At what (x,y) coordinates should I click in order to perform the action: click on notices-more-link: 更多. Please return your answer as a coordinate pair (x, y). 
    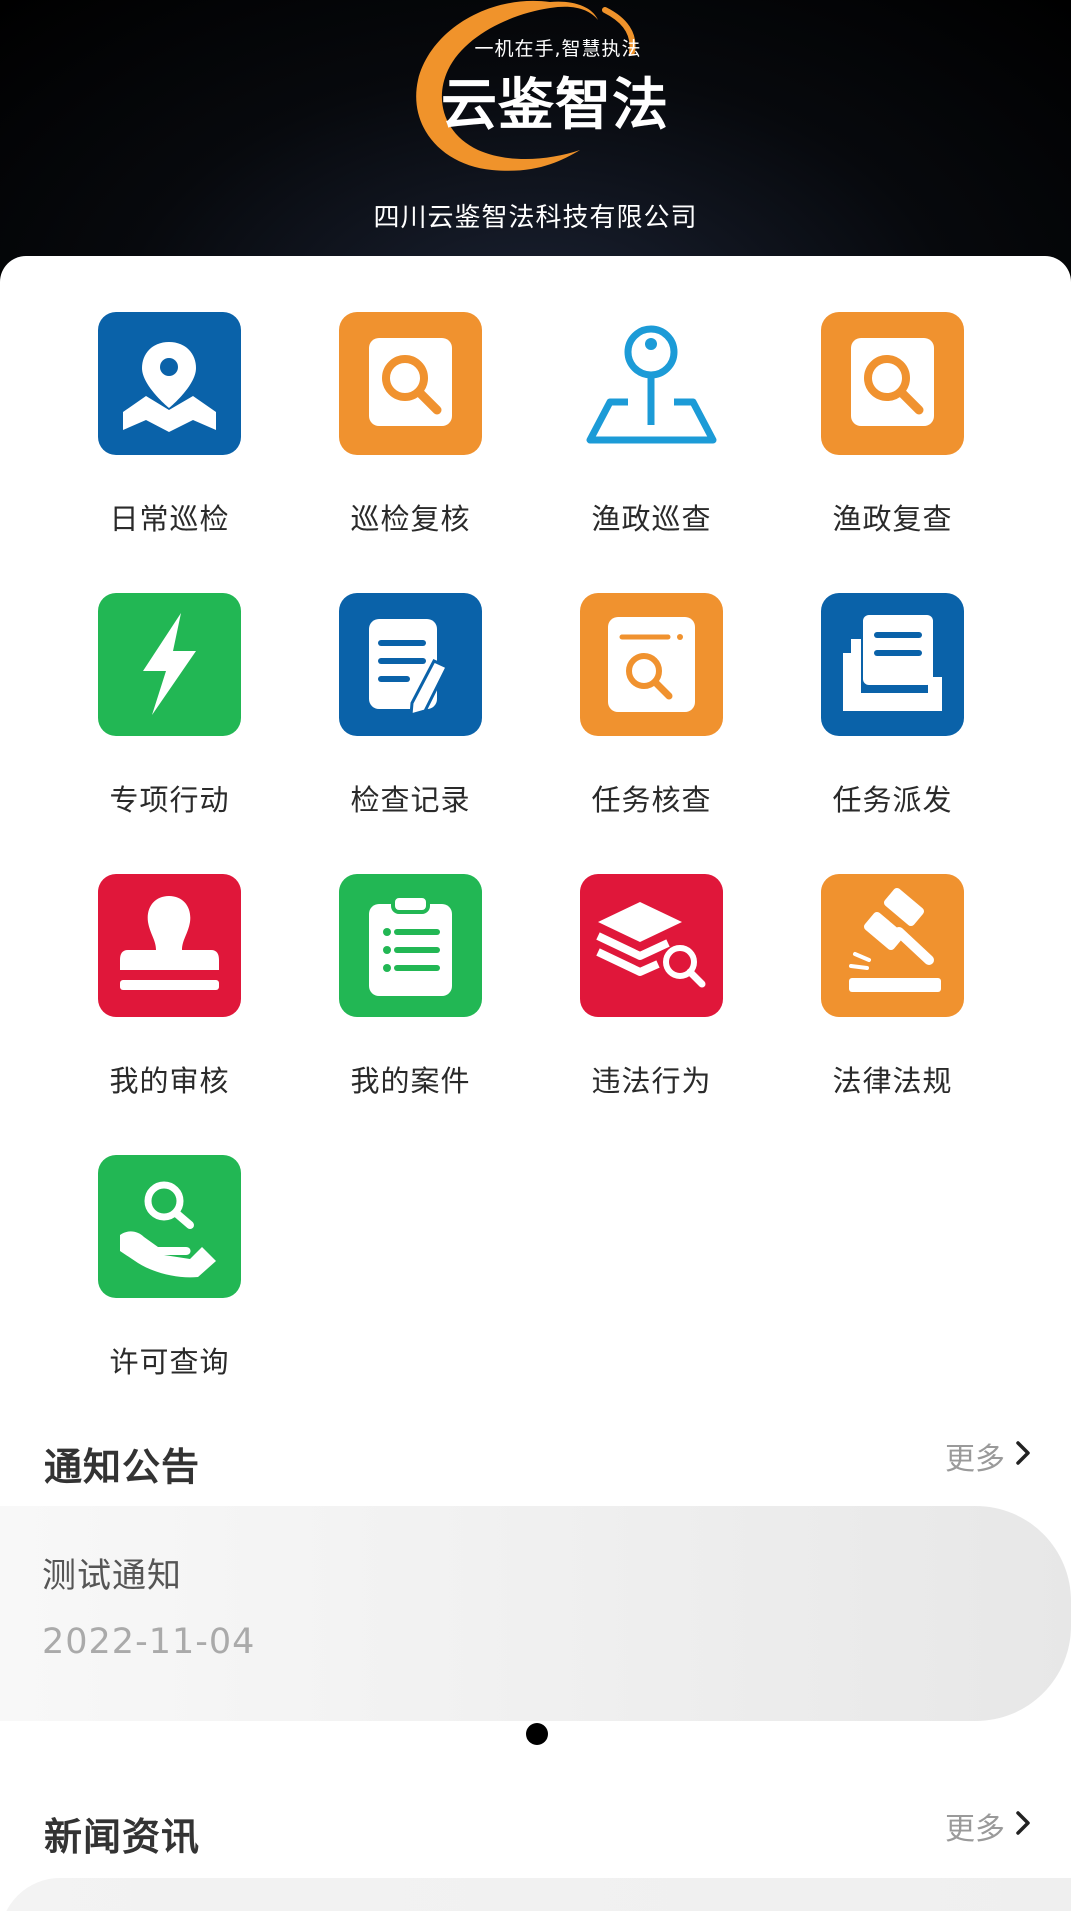
    Looking at the image, I should click on (988, 1456).